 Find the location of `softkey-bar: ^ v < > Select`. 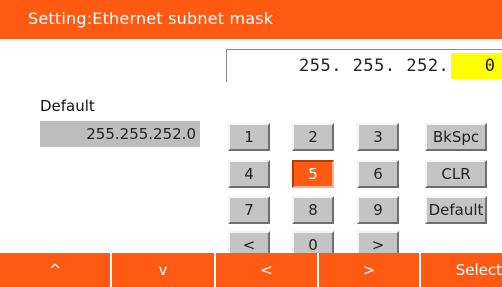

softkey-bar: ^ v < > Select is located at coordinates (251, 270).